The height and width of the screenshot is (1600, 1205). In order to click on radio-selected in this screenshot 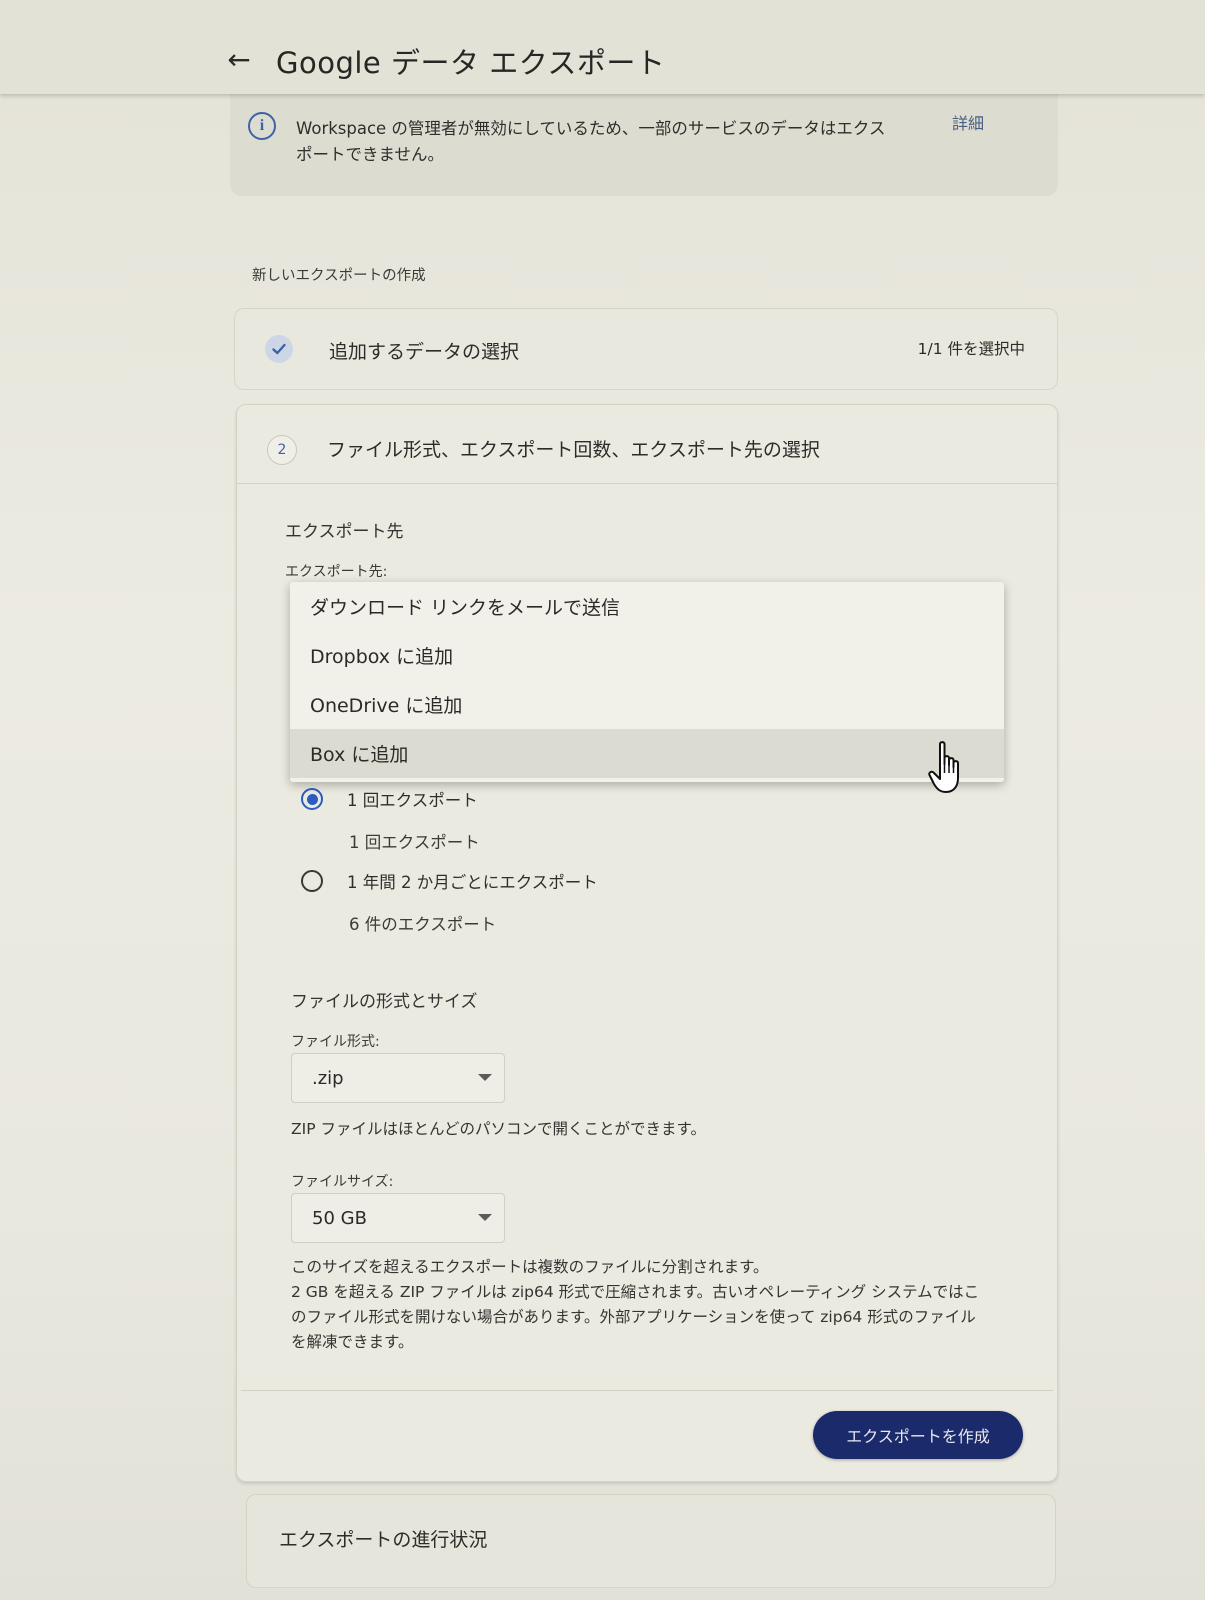, I will do `click(312, 799)`.